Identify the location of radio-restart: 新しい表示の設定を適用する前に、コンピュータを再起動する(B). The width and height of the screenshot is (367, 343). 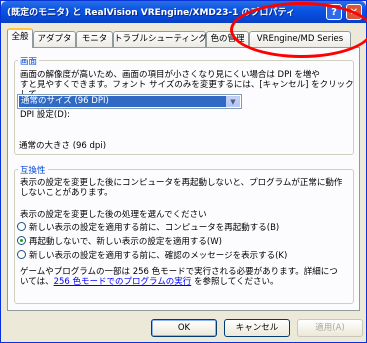
(148, 227).